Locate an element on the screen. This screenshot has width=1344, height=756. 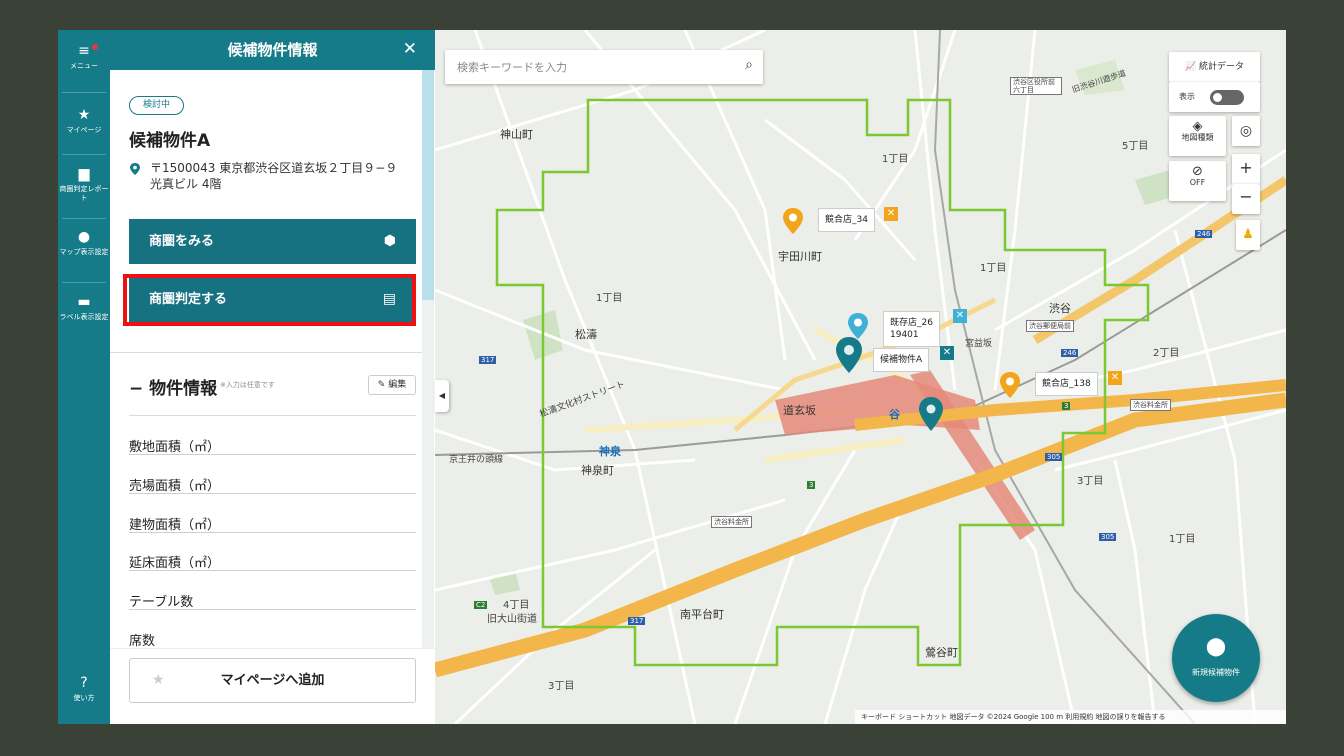
edit-button: ✎ 編集 is located at coordinates (392, 385).